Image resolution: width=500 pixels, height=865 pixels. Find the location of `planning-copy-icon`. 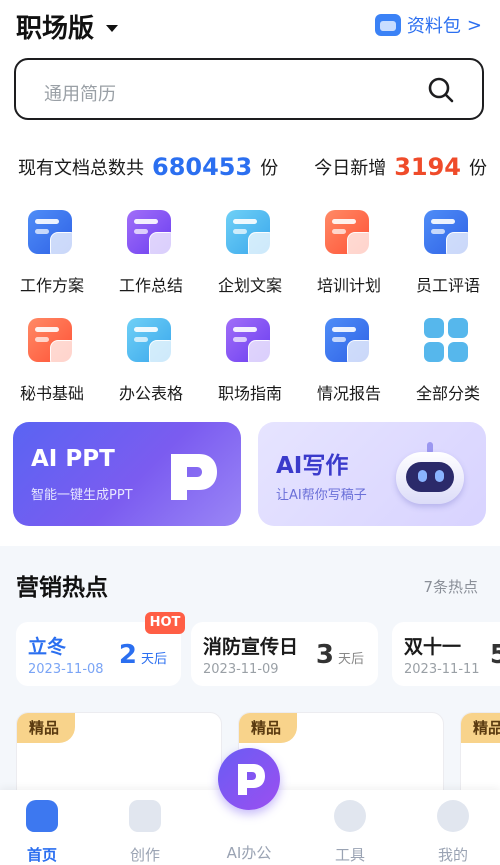

planning-copy-icon is located at coordinates (251, 235).